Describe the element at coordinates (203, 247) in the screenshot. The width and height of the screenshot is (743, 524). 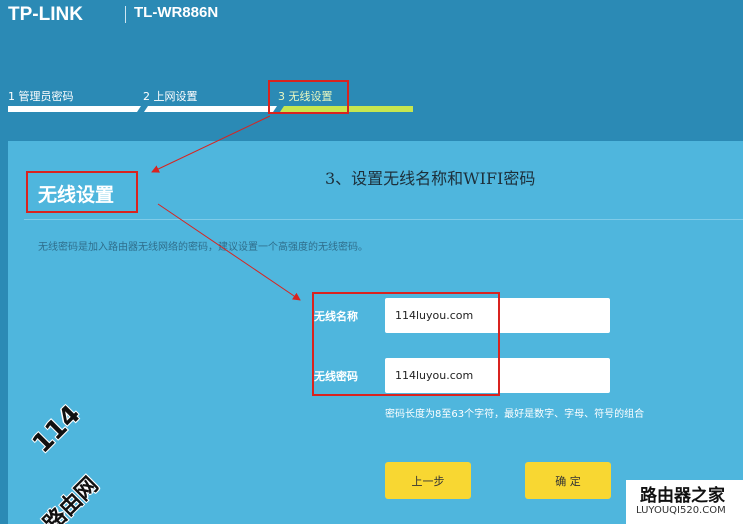
I see `section-description: 无线密码是加入路由器无线网络的密码，建议设置一个高强度的无线密码。` at that location.